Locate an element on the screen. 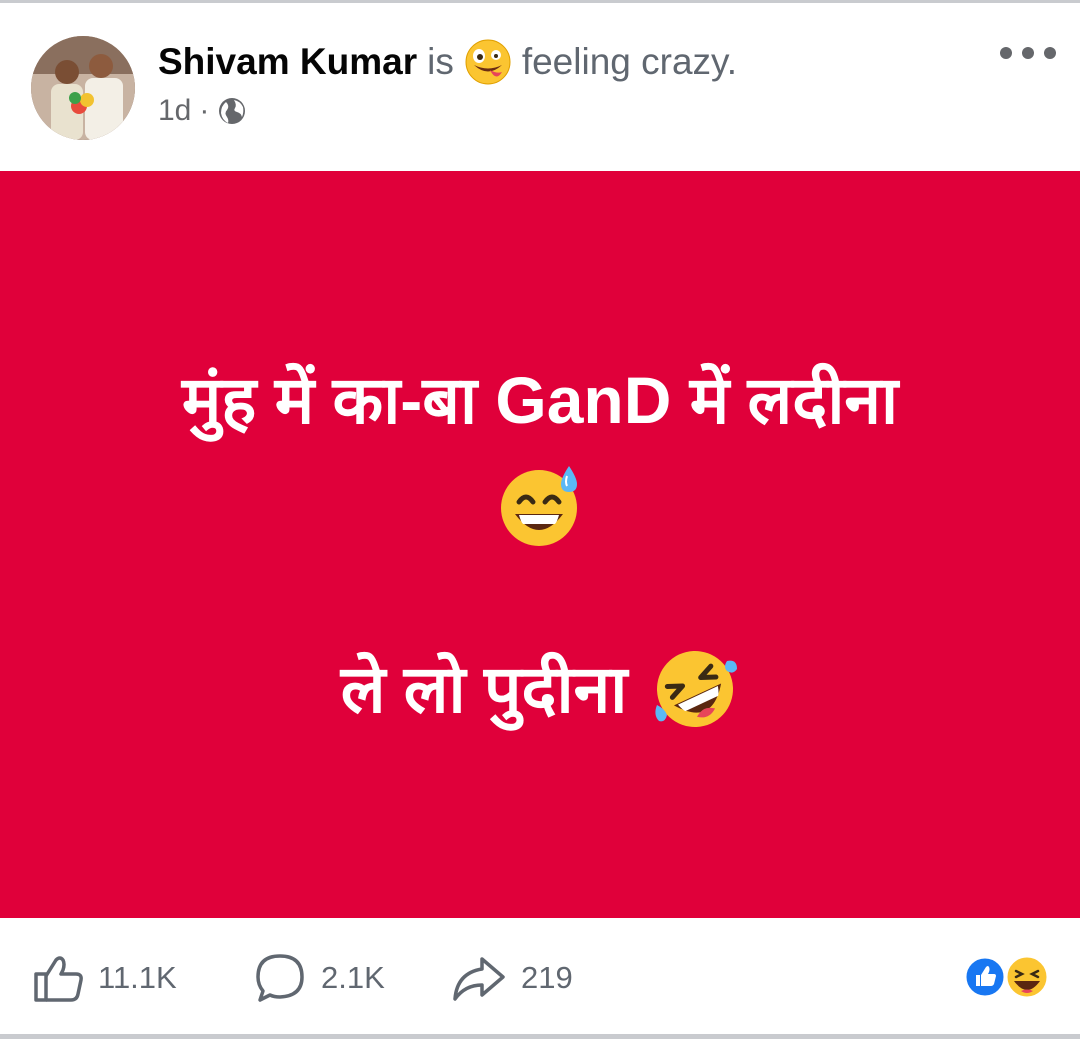 This screenshot has width=1080, height=1039. post-text-line-2-row: ले लो पुदीना is located at coordinates (540, 689).